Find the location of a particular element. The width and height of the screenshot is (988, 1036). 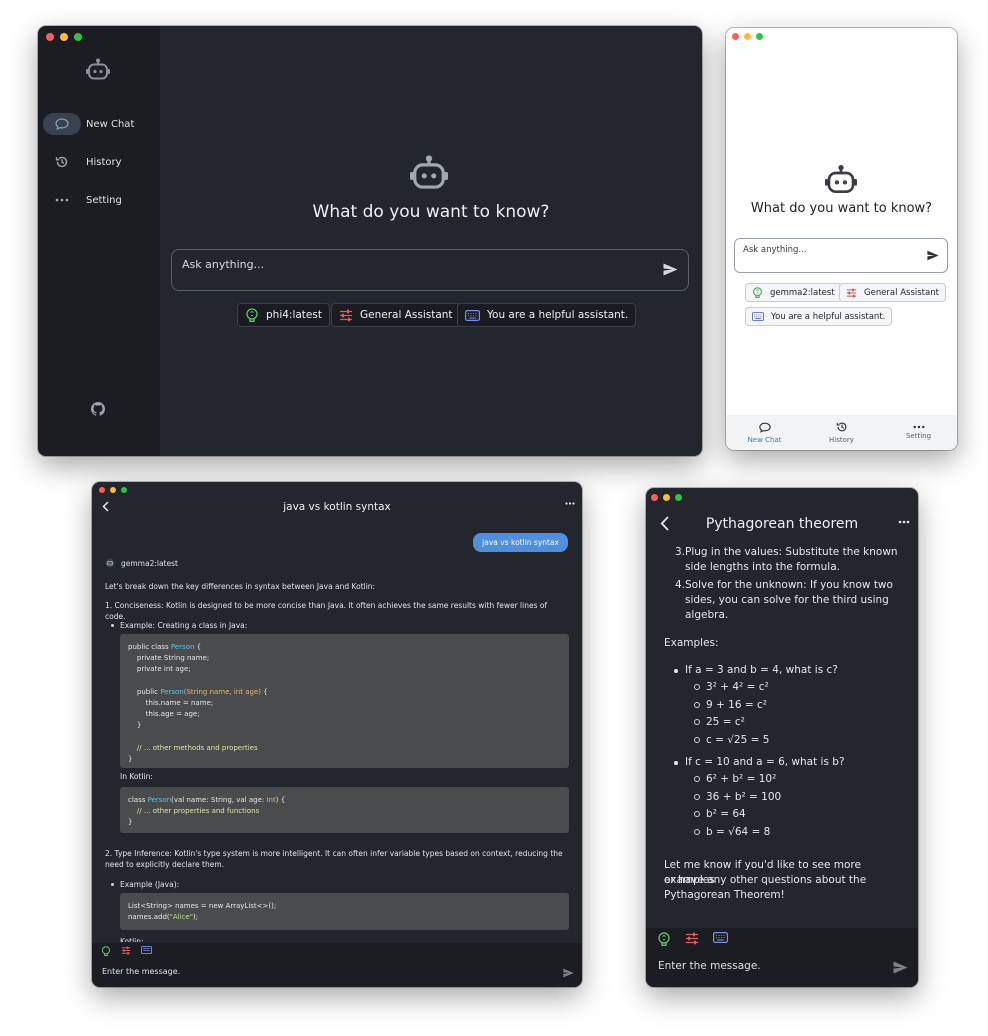

list-item: Example (Java): is located at coordinates (145, 884).